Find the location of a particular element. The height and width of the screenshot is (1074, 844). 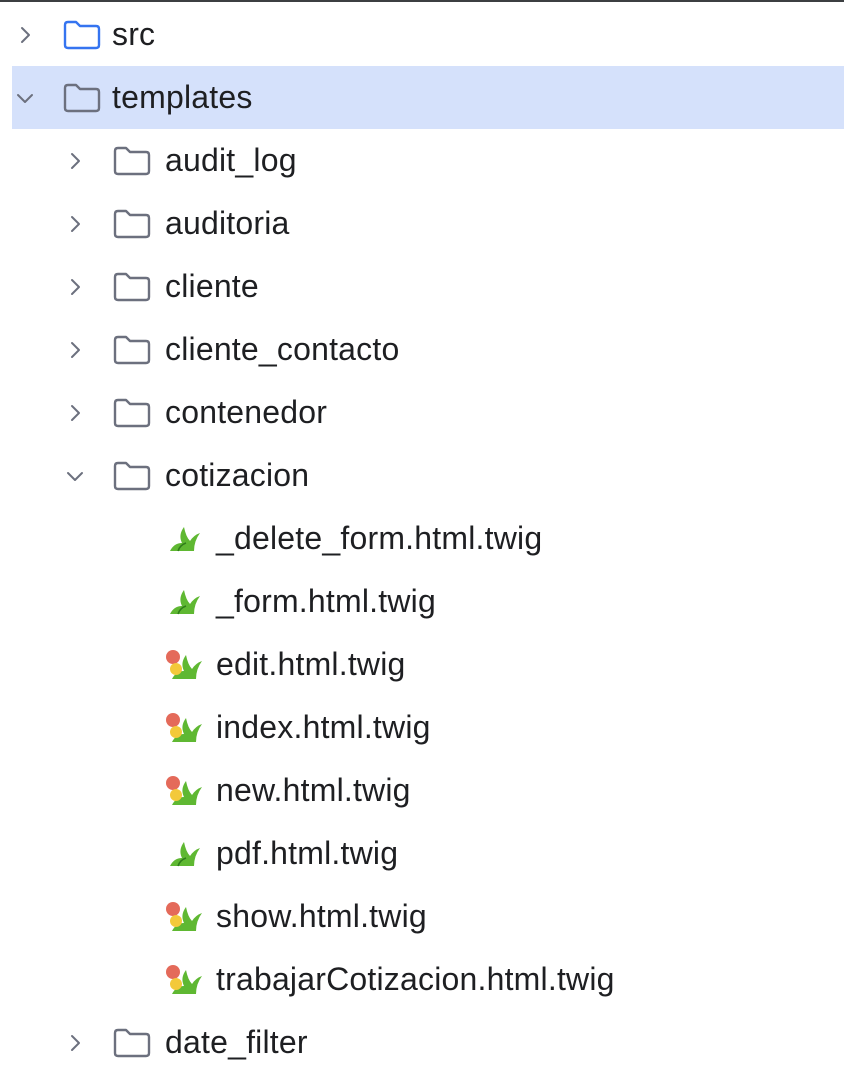

tree-item-label: show.html.twig is located at coordinates (321, 916).